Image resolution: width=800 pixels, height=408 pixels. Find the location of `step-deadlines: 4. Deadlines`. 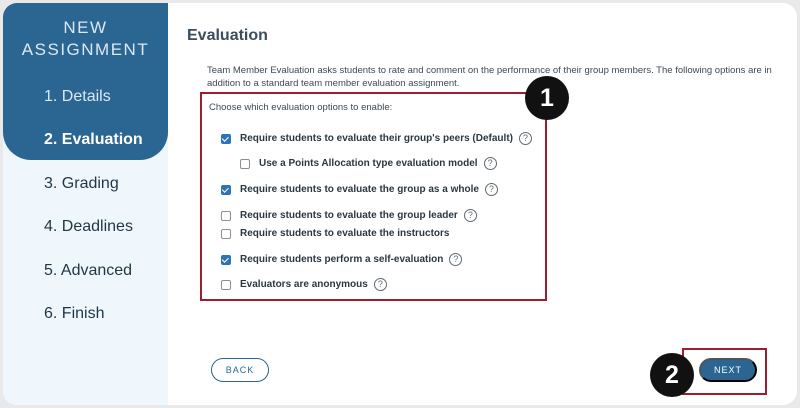

step-deadlines: 4. Deadlines is located at coordinates (88, 227).